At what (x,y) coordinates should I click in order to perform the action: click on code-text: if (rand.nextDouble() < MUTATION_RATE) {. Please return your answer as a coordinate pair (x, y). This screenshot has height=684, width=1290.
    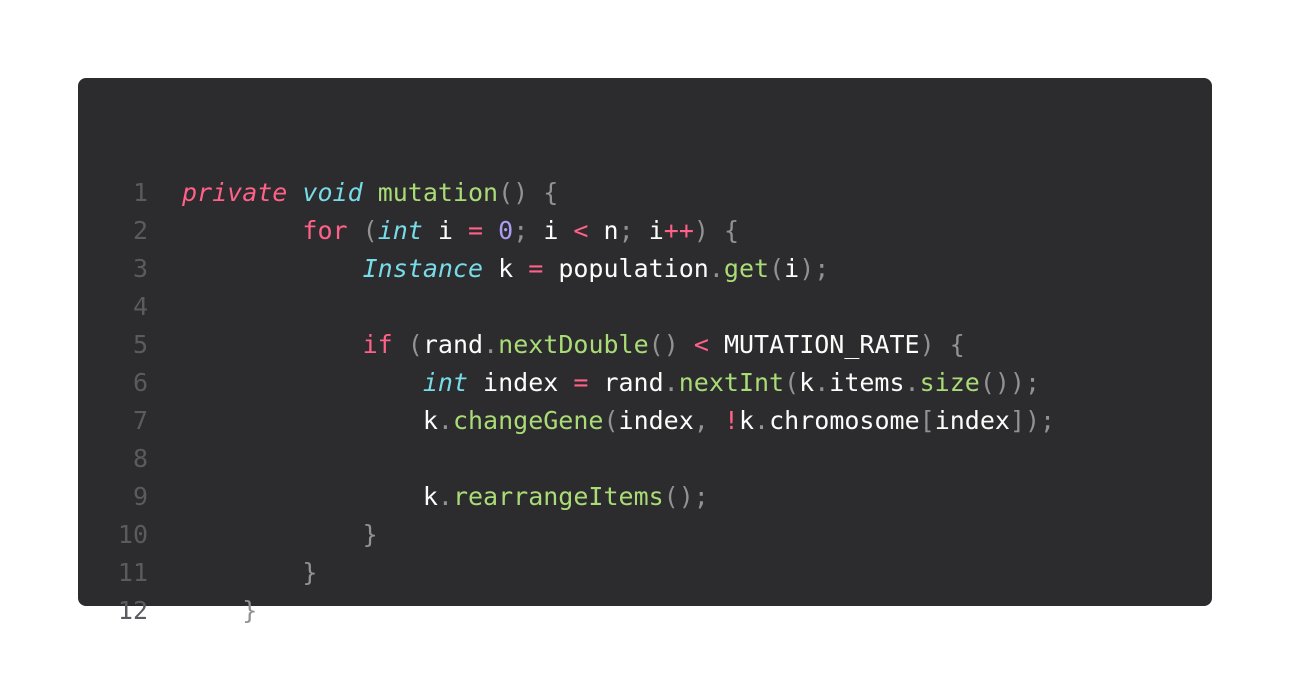
    Looking at the image, I should click on (573, 345).